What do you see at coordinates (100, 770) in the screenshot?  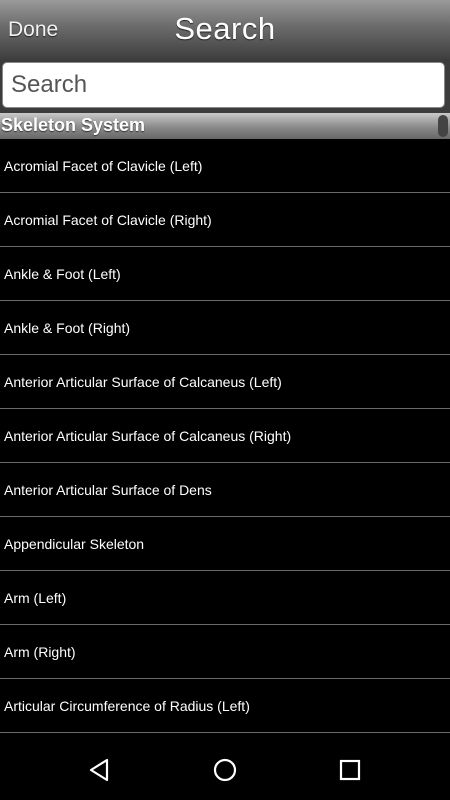 I see `back-icon` at bounding box center [100, 770].